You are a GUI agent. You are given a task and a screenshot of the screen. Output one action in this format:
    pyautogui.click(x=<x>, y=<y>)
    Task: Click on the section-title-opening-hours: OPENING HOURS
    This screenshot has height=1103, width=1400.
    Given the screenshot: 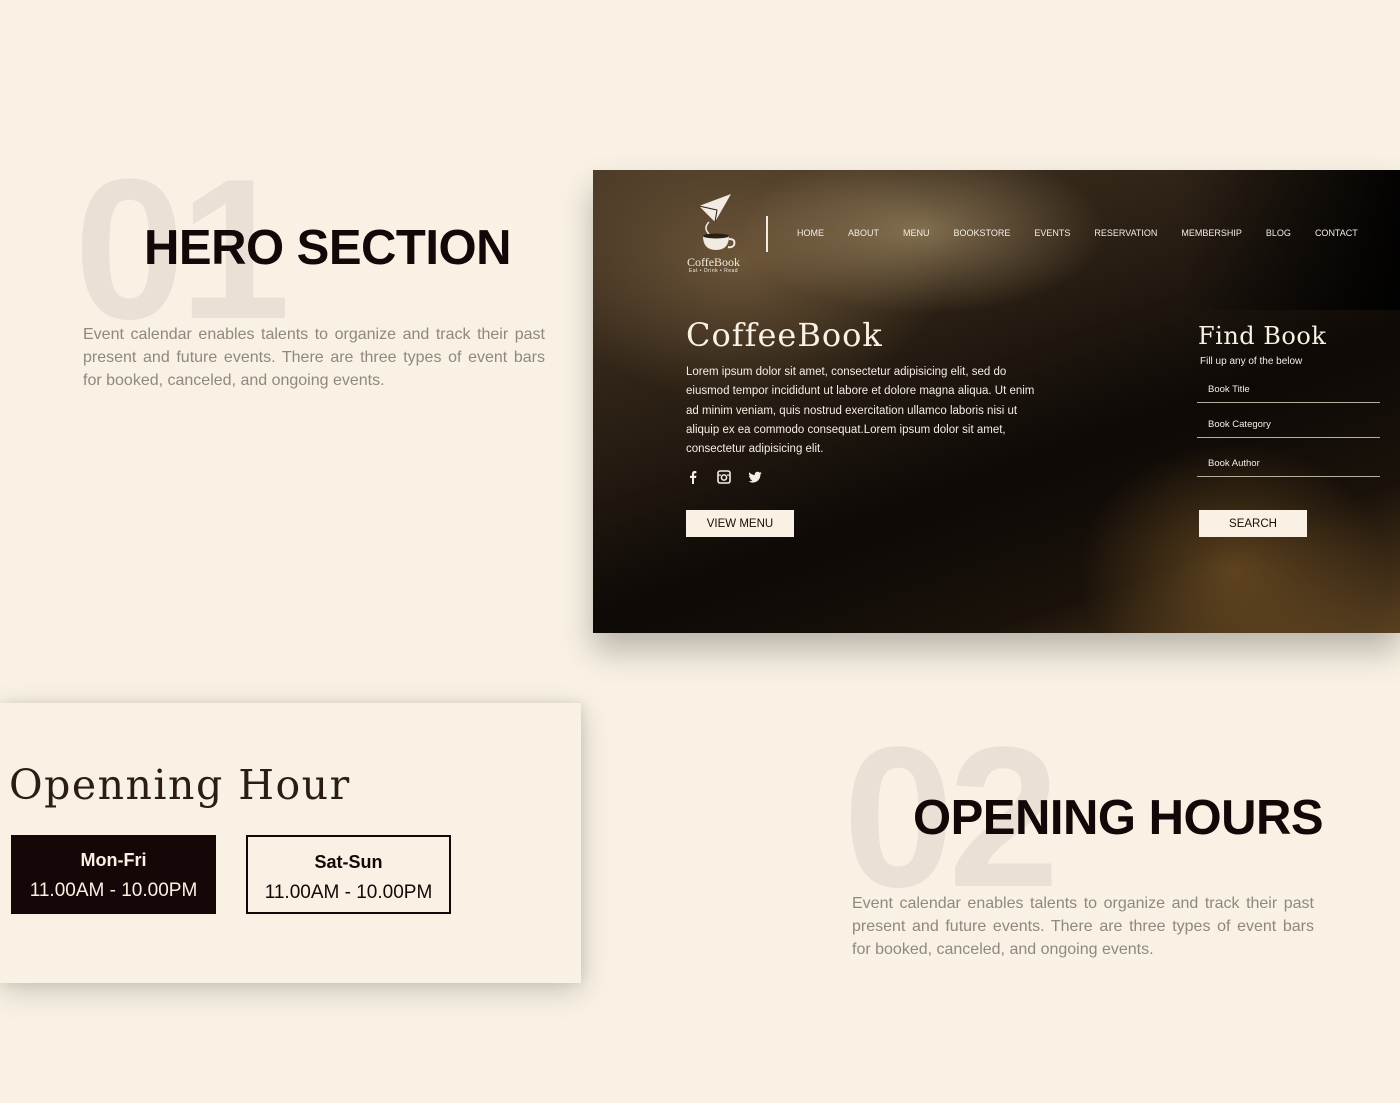 What is the action you would take?
    pyautogui.click(x=1118, y=818)
    